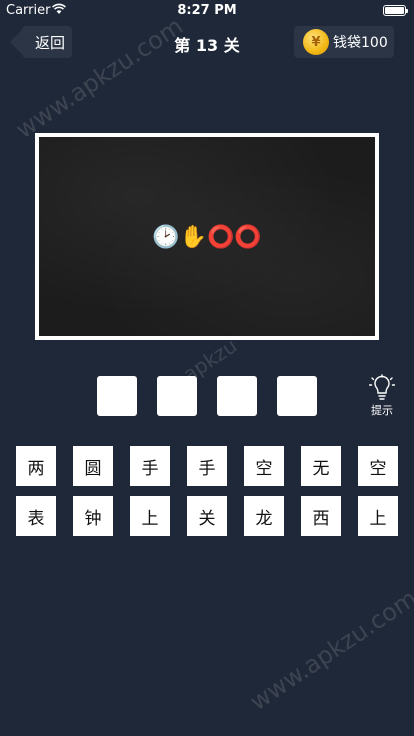 This screenshot has width=414, height=736. I want to click on hint-button: 提示, so click(382, 398).